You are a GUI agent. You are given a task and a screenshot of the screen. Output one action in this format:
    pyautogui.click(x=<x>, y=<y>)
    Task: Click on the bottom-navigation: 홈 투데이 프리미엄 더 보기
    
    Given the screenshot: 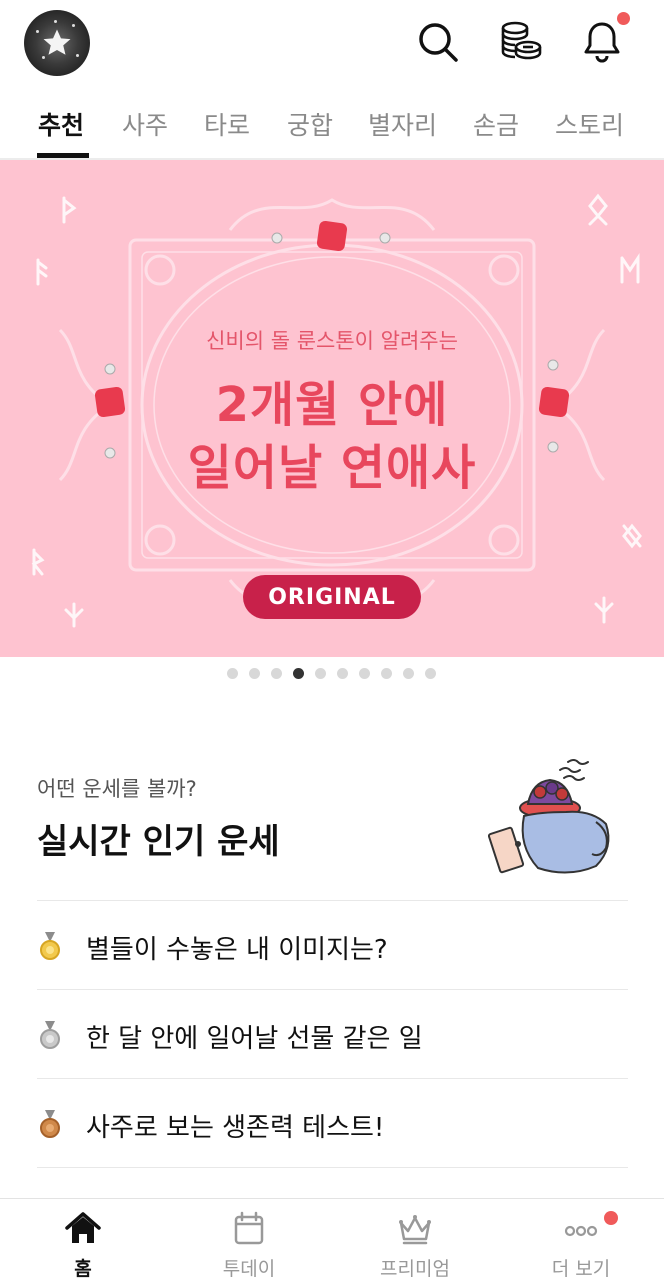 What is the action you would take?
    pyautogui.click(x=332, y=1241)
    